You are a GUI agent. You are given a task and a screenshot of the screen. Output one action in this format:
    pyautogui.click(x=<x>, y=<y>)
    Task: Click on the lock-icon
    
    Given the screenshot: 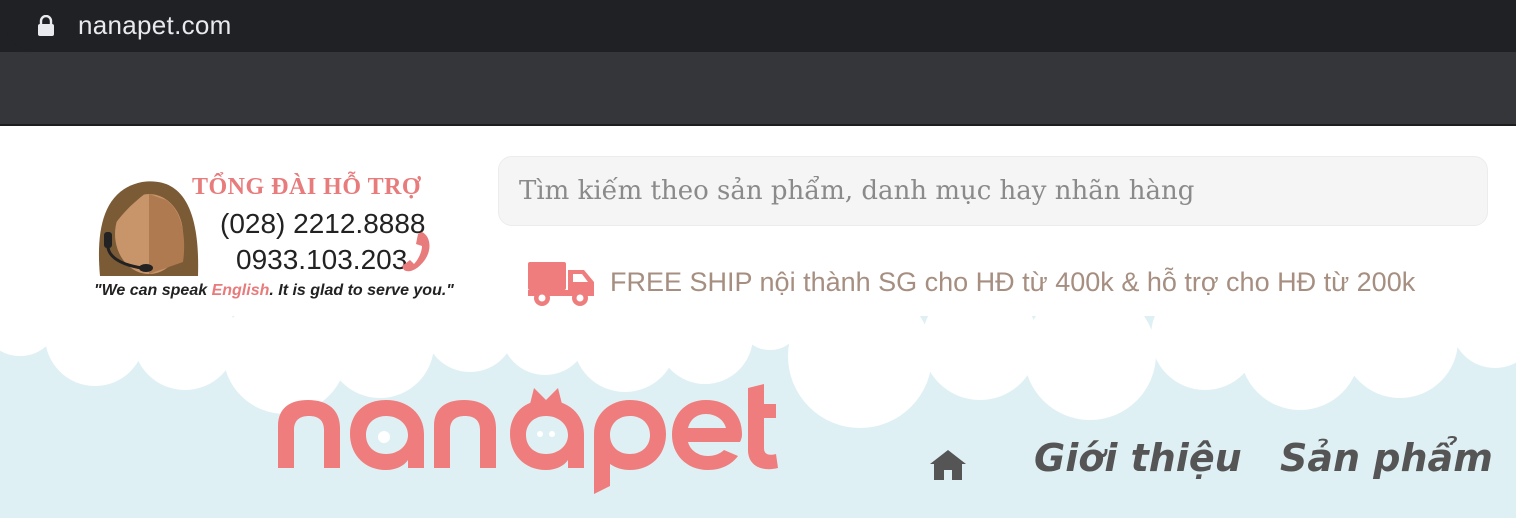 What is the action you would take?
    pyautogui.click(x=46, y=25)
    